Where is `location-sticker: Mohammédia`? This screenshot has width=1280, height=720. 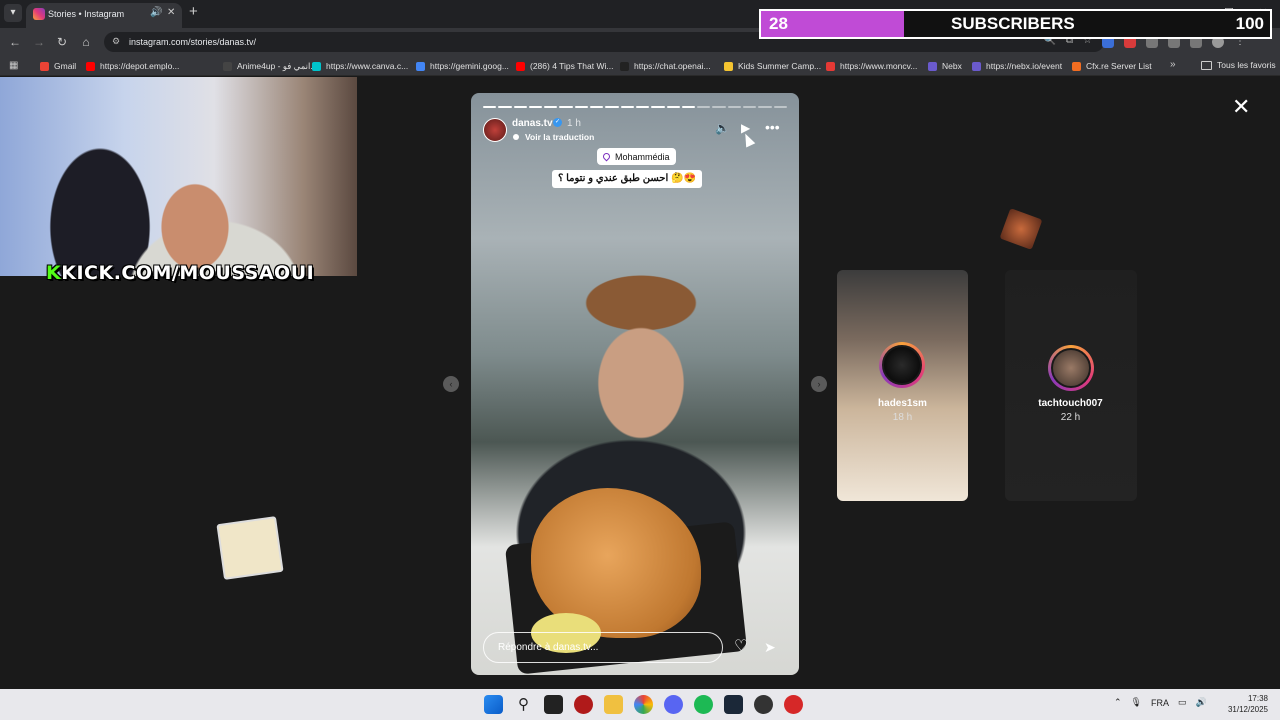
location-sticker: Mohammédia is located at coordinates (636, 156).